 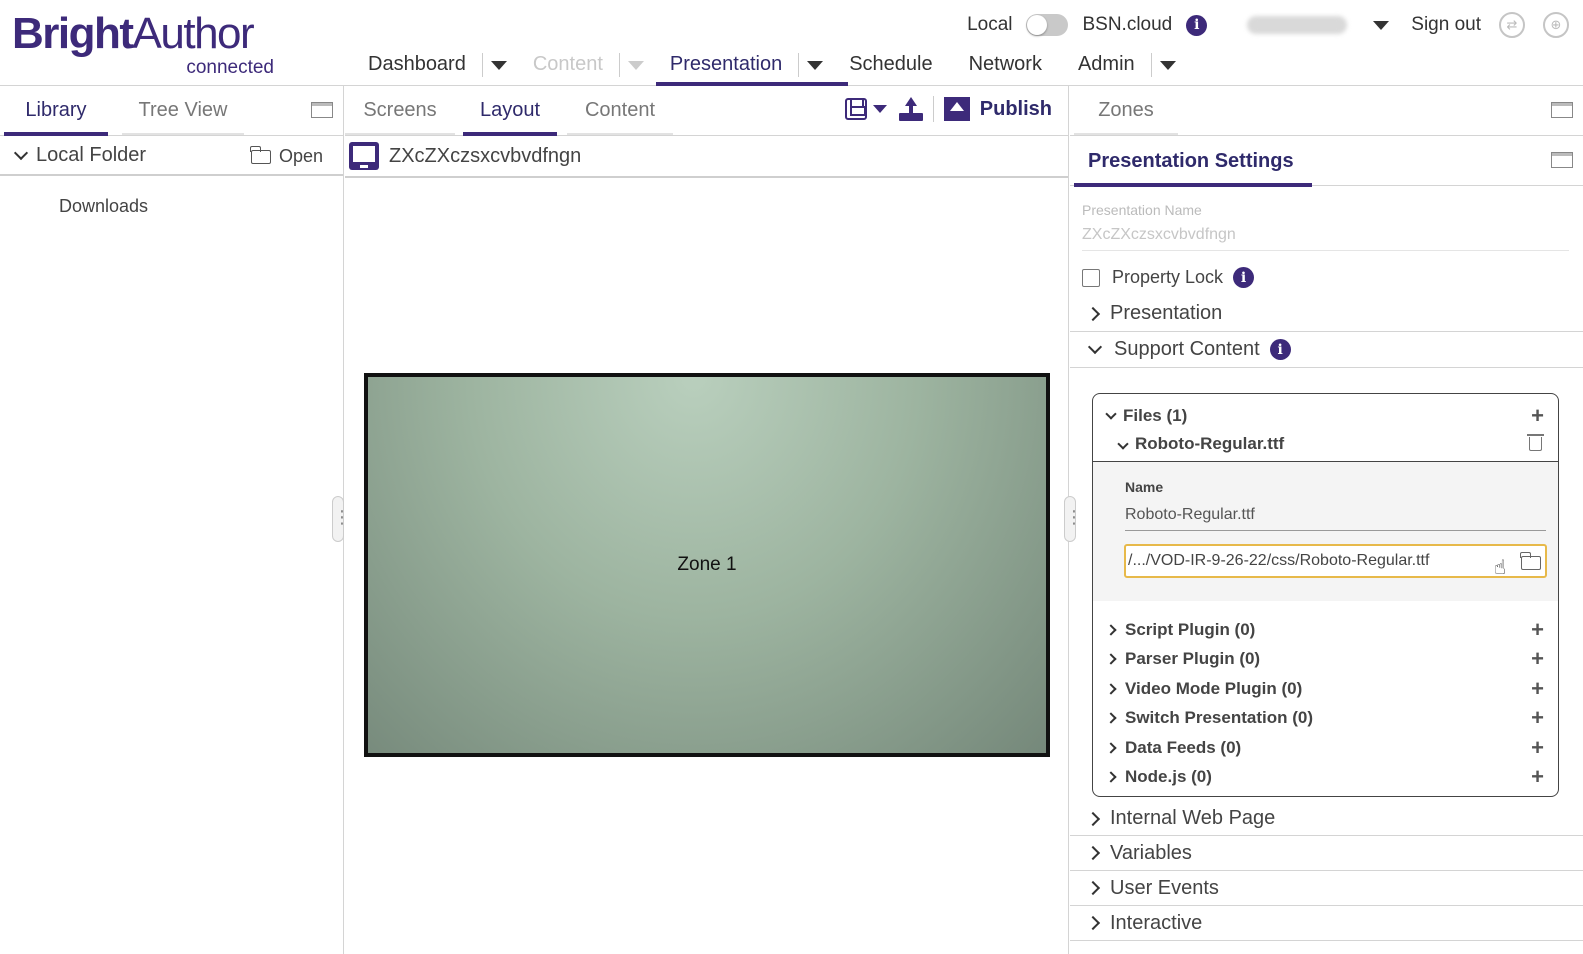 I want to click on tab-screens-label: Screens, so click(x=400, y=109).